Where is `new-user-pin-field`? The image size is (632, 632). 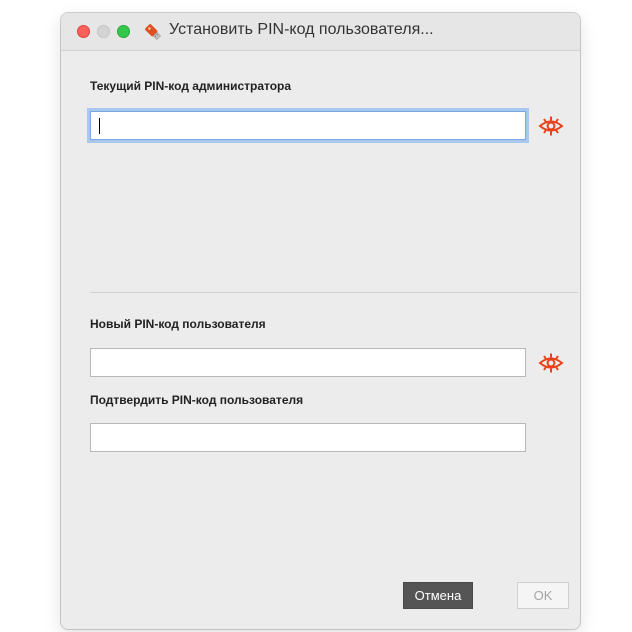
new-user-pin-field is located at coordinates (308, 362).